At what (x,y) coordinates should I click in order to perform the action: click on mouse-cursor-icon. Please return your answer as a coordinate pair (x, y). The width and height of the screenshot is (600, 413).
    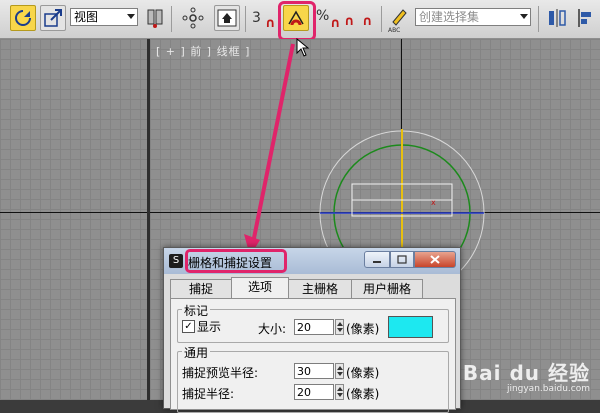
    Looking at the image, I should click on (303, 47).